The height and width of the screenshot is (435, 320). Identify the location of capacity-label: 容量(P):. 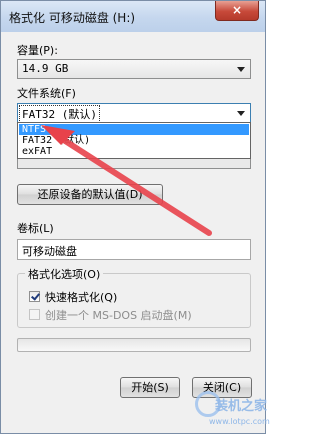
(37, 50).